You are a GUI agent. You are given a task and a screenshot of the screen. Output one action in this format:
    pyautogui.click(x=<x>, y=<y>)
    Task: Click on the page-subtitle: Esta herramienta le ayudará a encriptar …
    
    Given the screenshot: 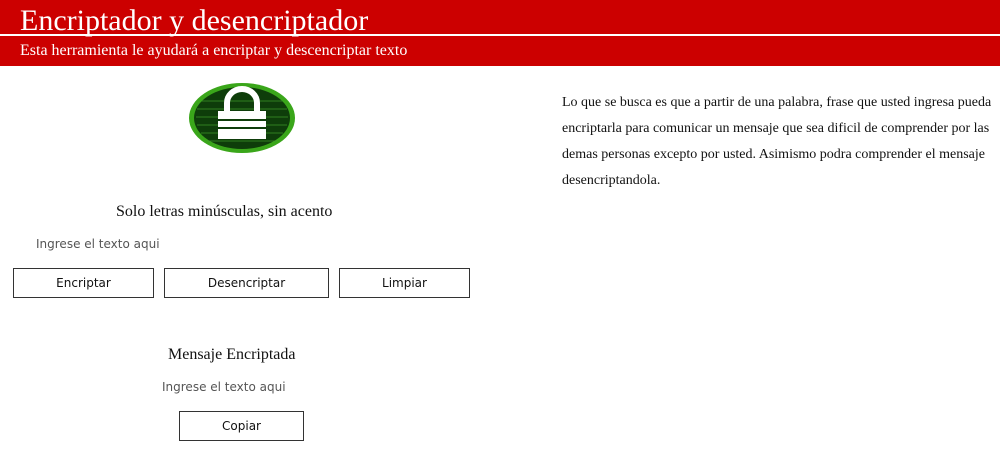 What is the action you would take?
    pyautogui.click(x=214, y=50)
    